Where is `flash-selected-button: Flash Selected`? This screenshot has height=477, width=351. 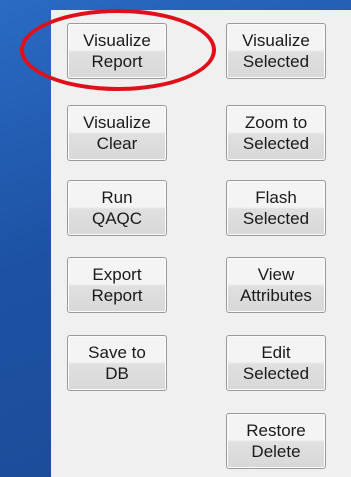
flash-selected-button: Flash Selected is located at coordinates (276, 208).